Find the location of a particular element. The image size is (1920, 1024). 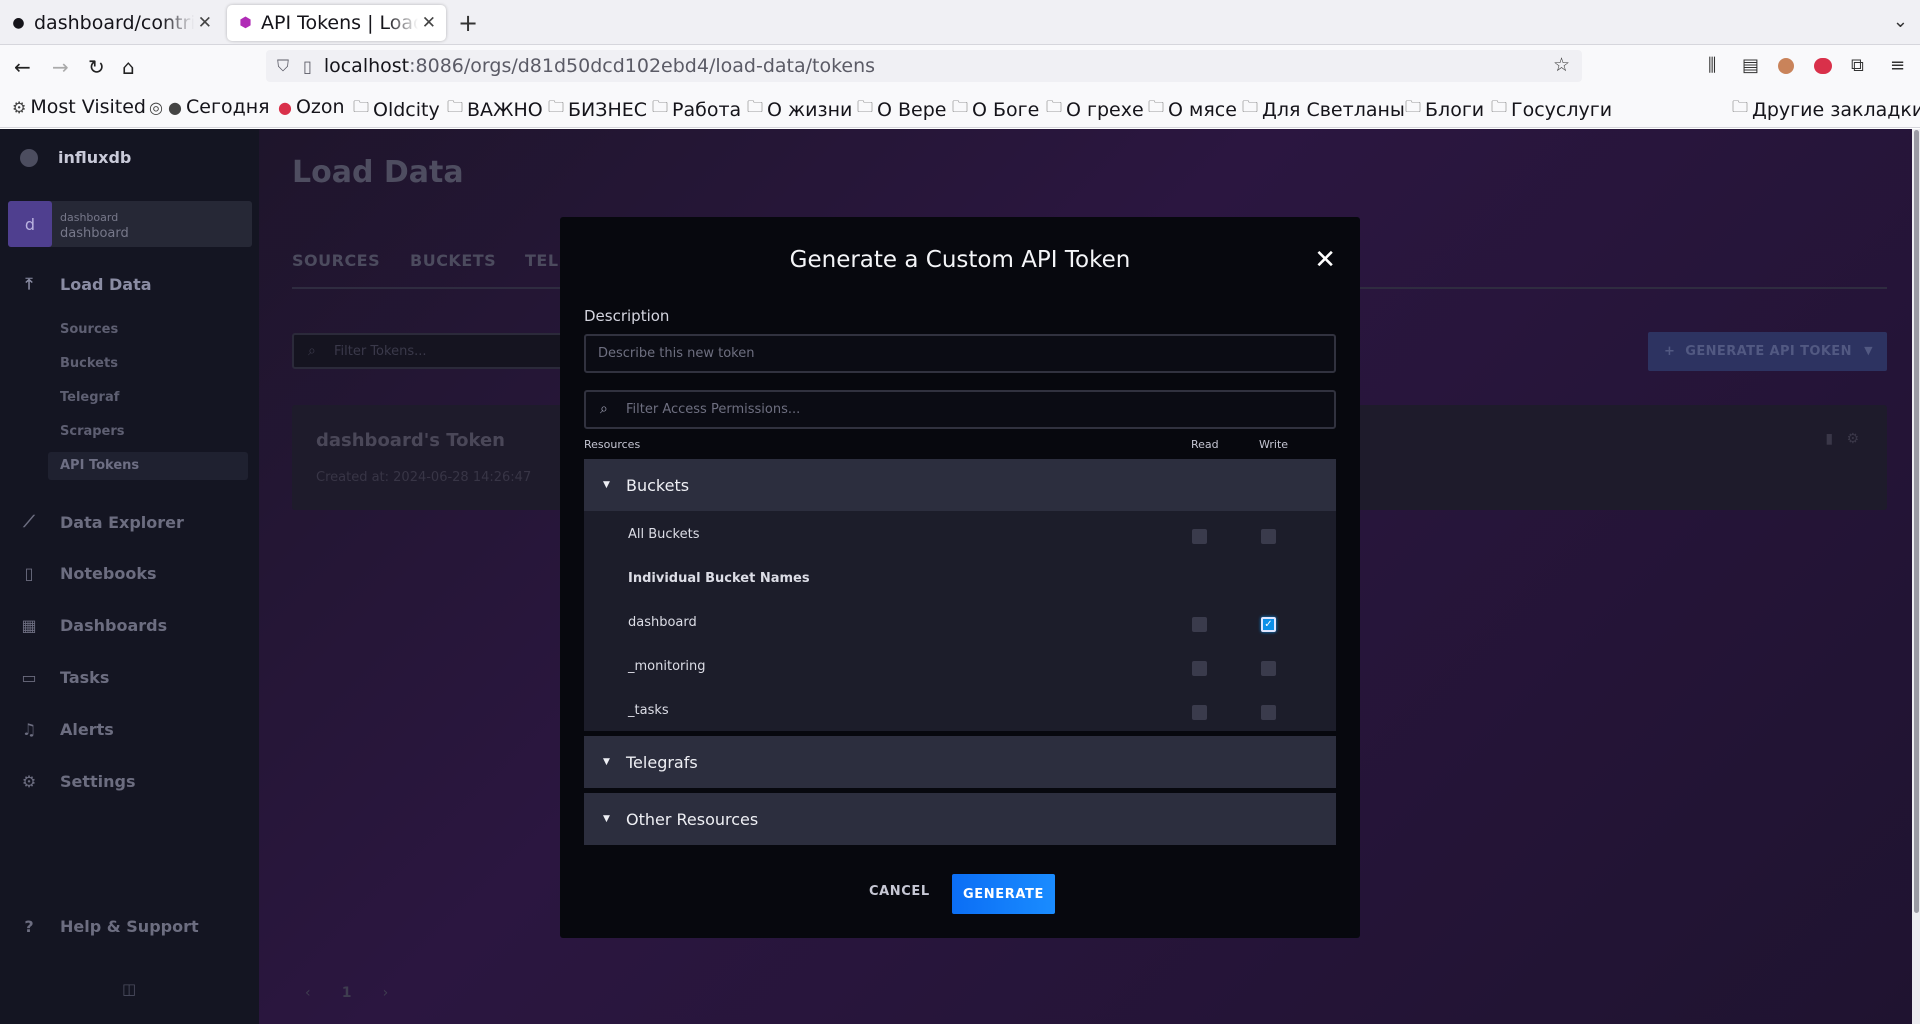

sidebar-item-alerts: ♫ Alerts is located at coordinates (67, 729).